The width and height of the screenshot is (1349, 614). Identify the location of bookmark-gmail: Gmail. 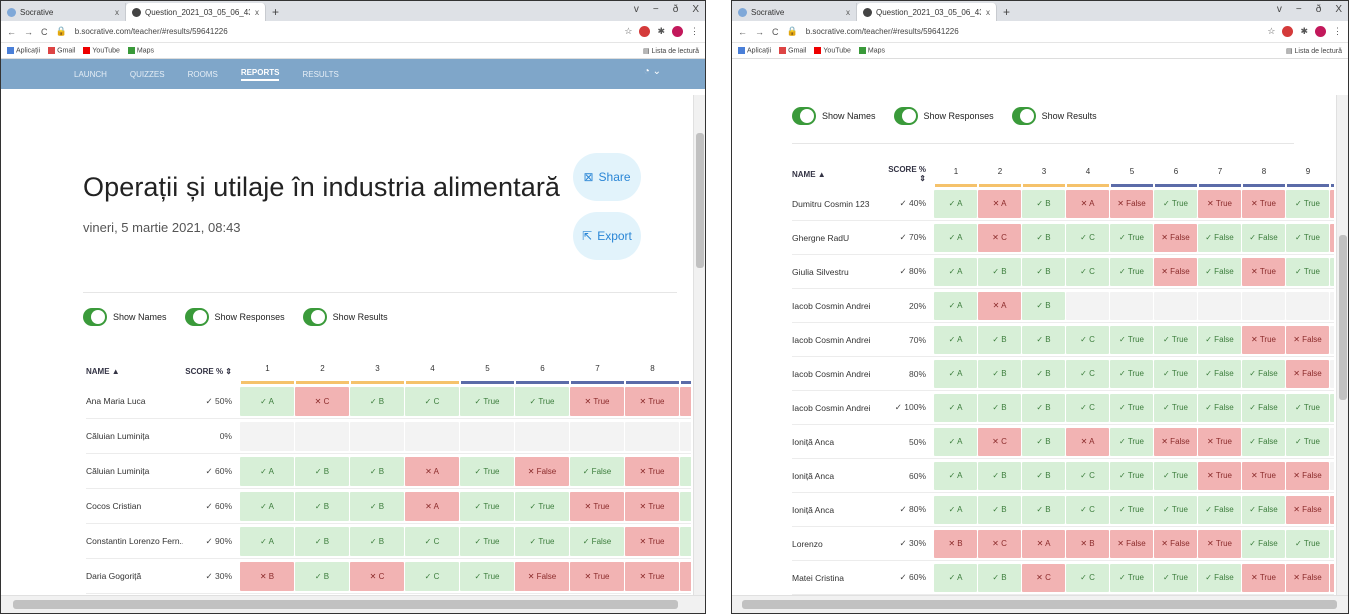
(792, 50).